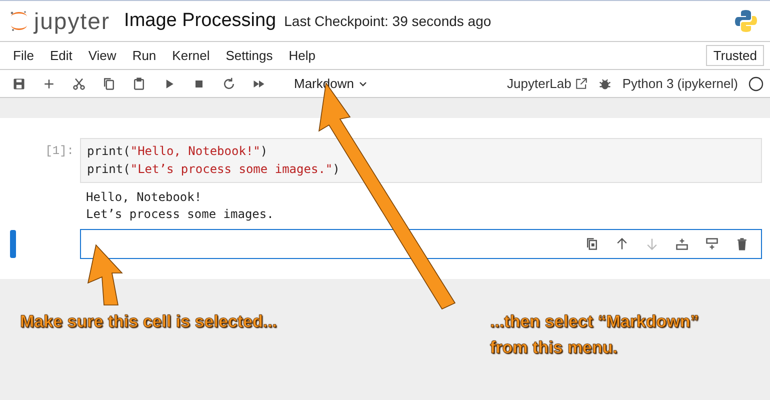 This screenshot has height=400, width=770. I want to click on callout-arrow, so click(105, 275).